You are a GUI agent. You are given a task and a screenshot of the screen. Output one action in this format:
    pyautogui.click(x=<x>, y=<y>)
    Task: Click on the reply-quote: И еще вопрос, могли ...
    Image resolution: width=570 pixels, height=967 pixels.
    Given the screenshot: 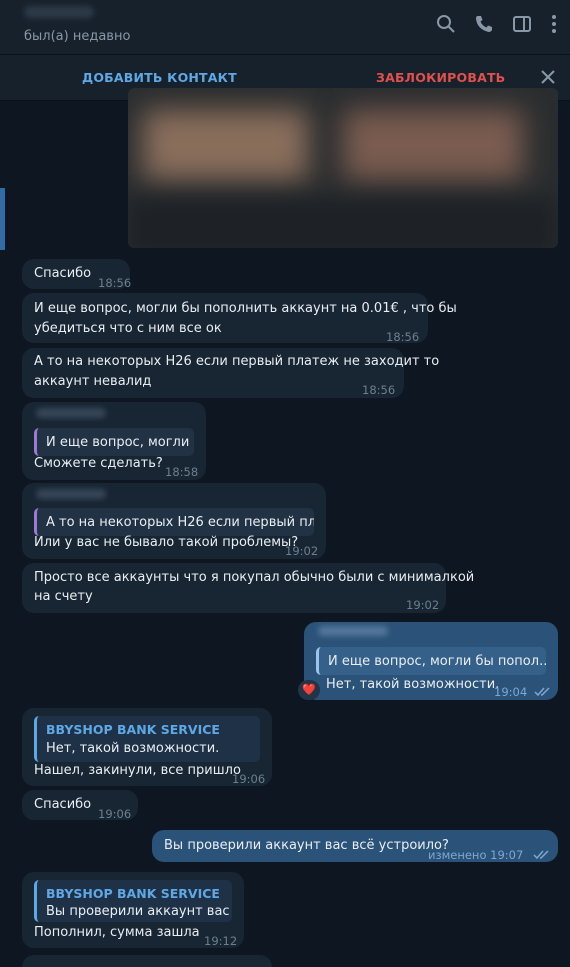 What is the action you would take?
    pyautogui.click(x=114, y=442)
    